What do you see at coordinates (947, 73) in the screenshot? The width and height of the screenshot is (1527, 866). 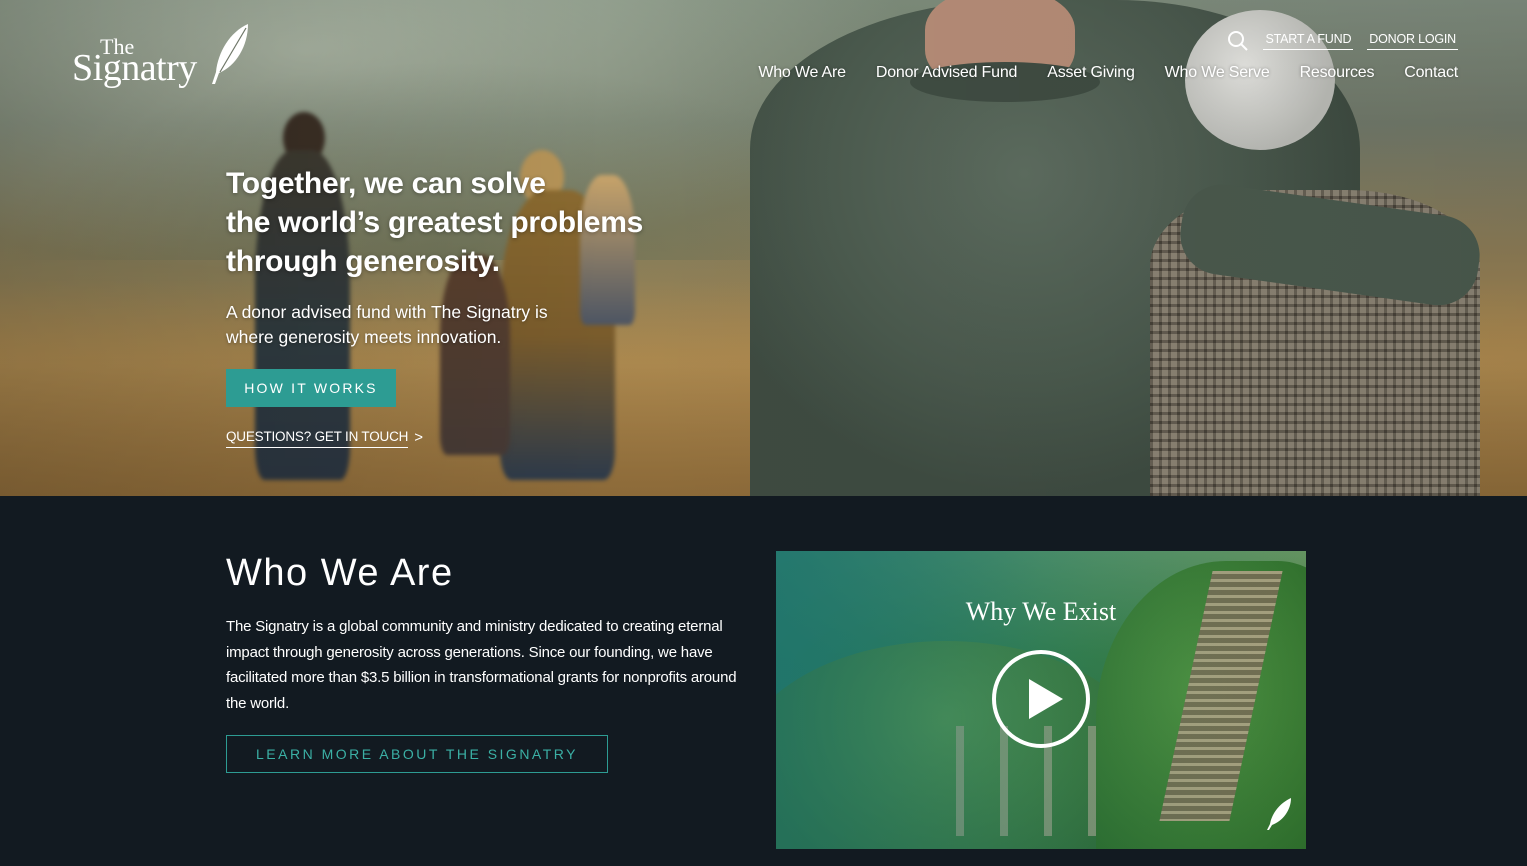 I see `nav-item-donor-advised-fund: Donor Advised Fund` at bounding box center [947, 73].